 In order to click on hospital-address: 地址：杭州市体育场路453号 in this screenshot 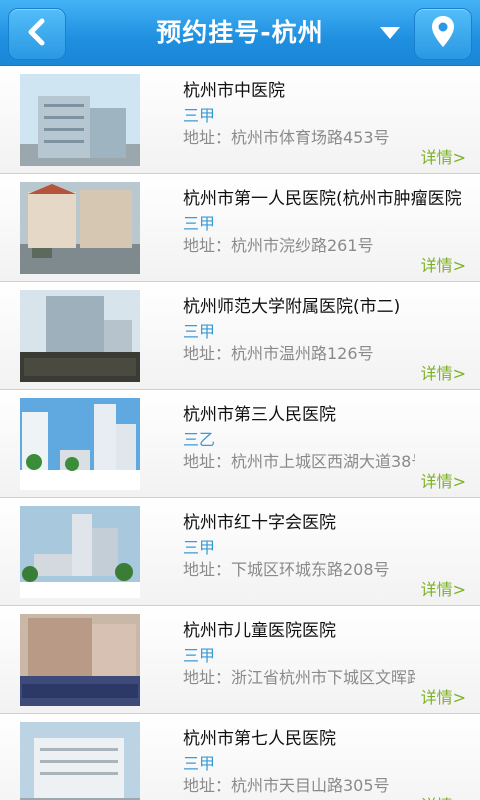, I will do `click(286, 137)`.